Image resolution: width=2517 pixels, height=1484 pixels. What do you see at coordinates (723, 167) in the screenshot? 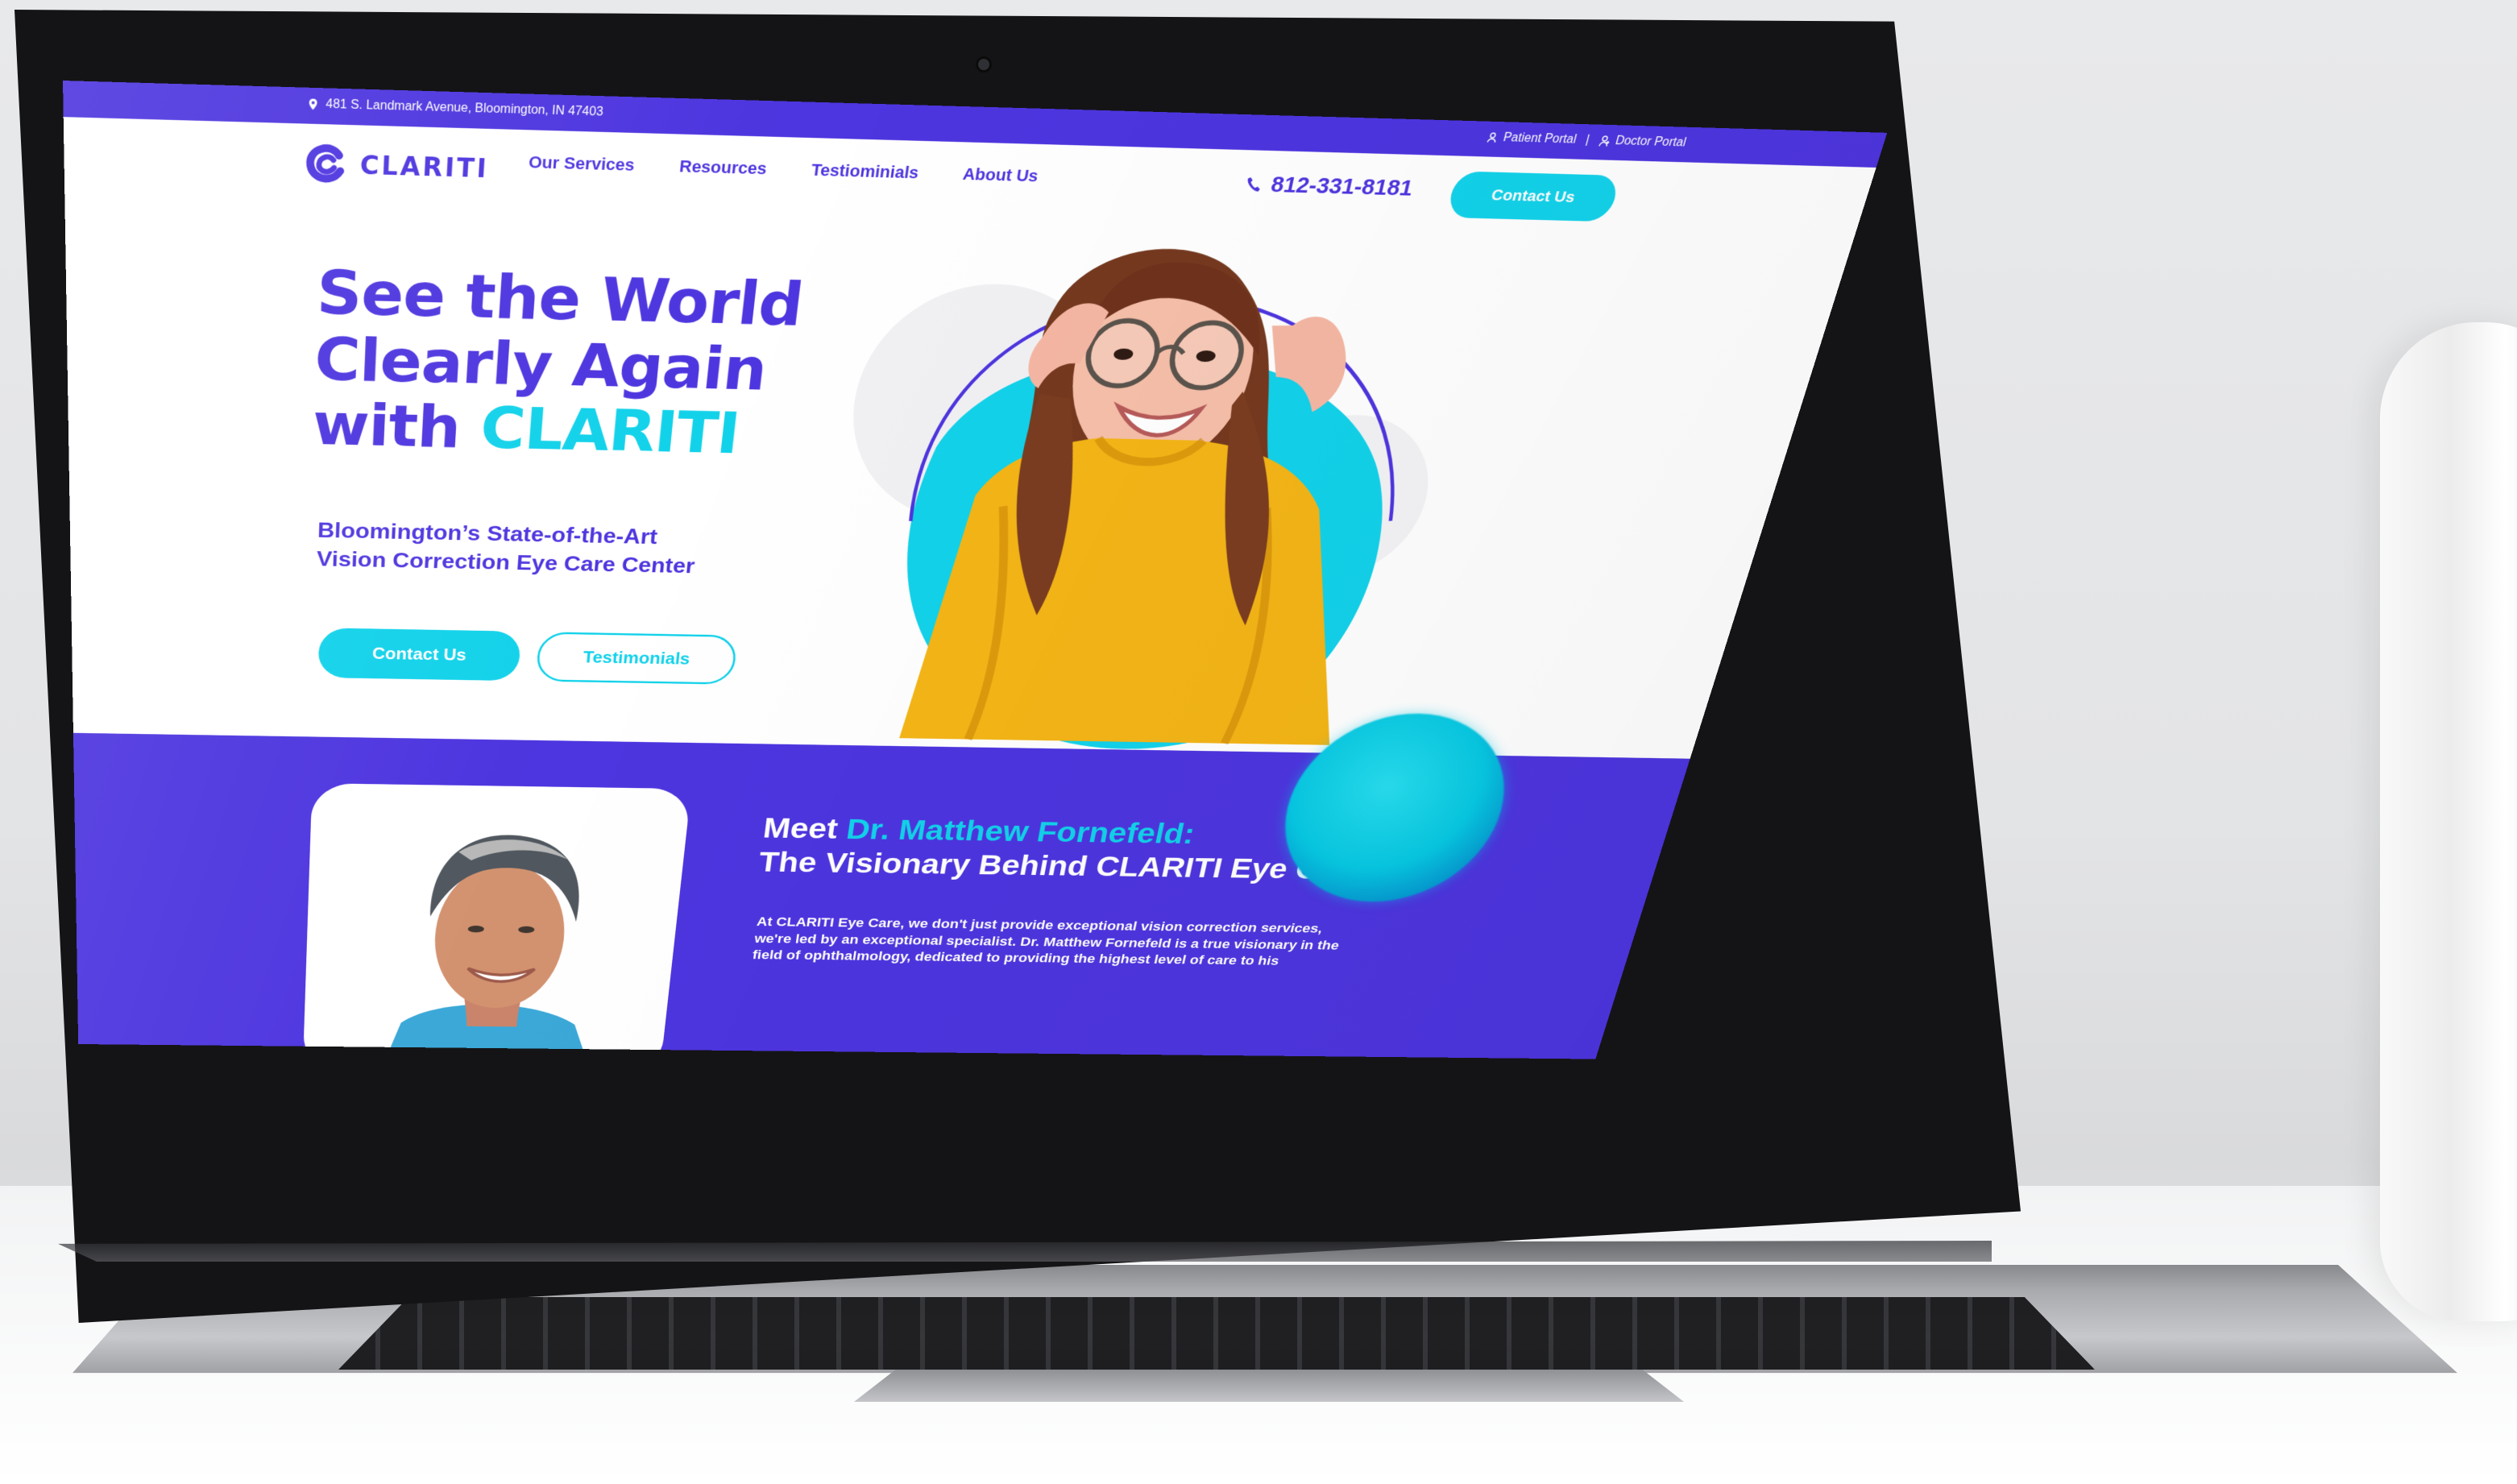
I see `nav-resources: Resources` at bounding box center [723, 167].